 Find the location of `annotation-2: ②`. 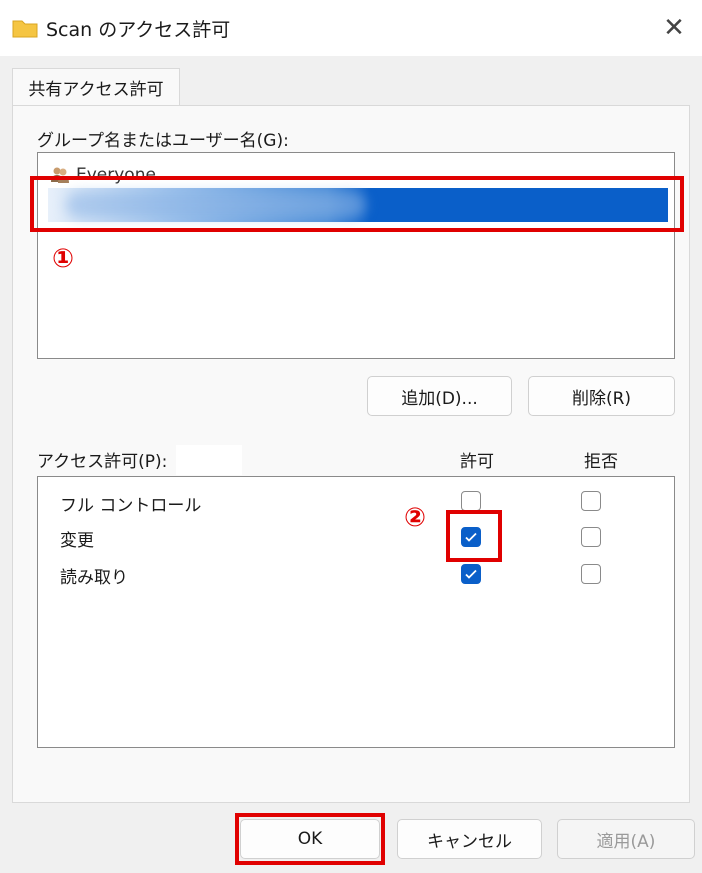

annotation-2: ② is located at coordinates (415, 518).